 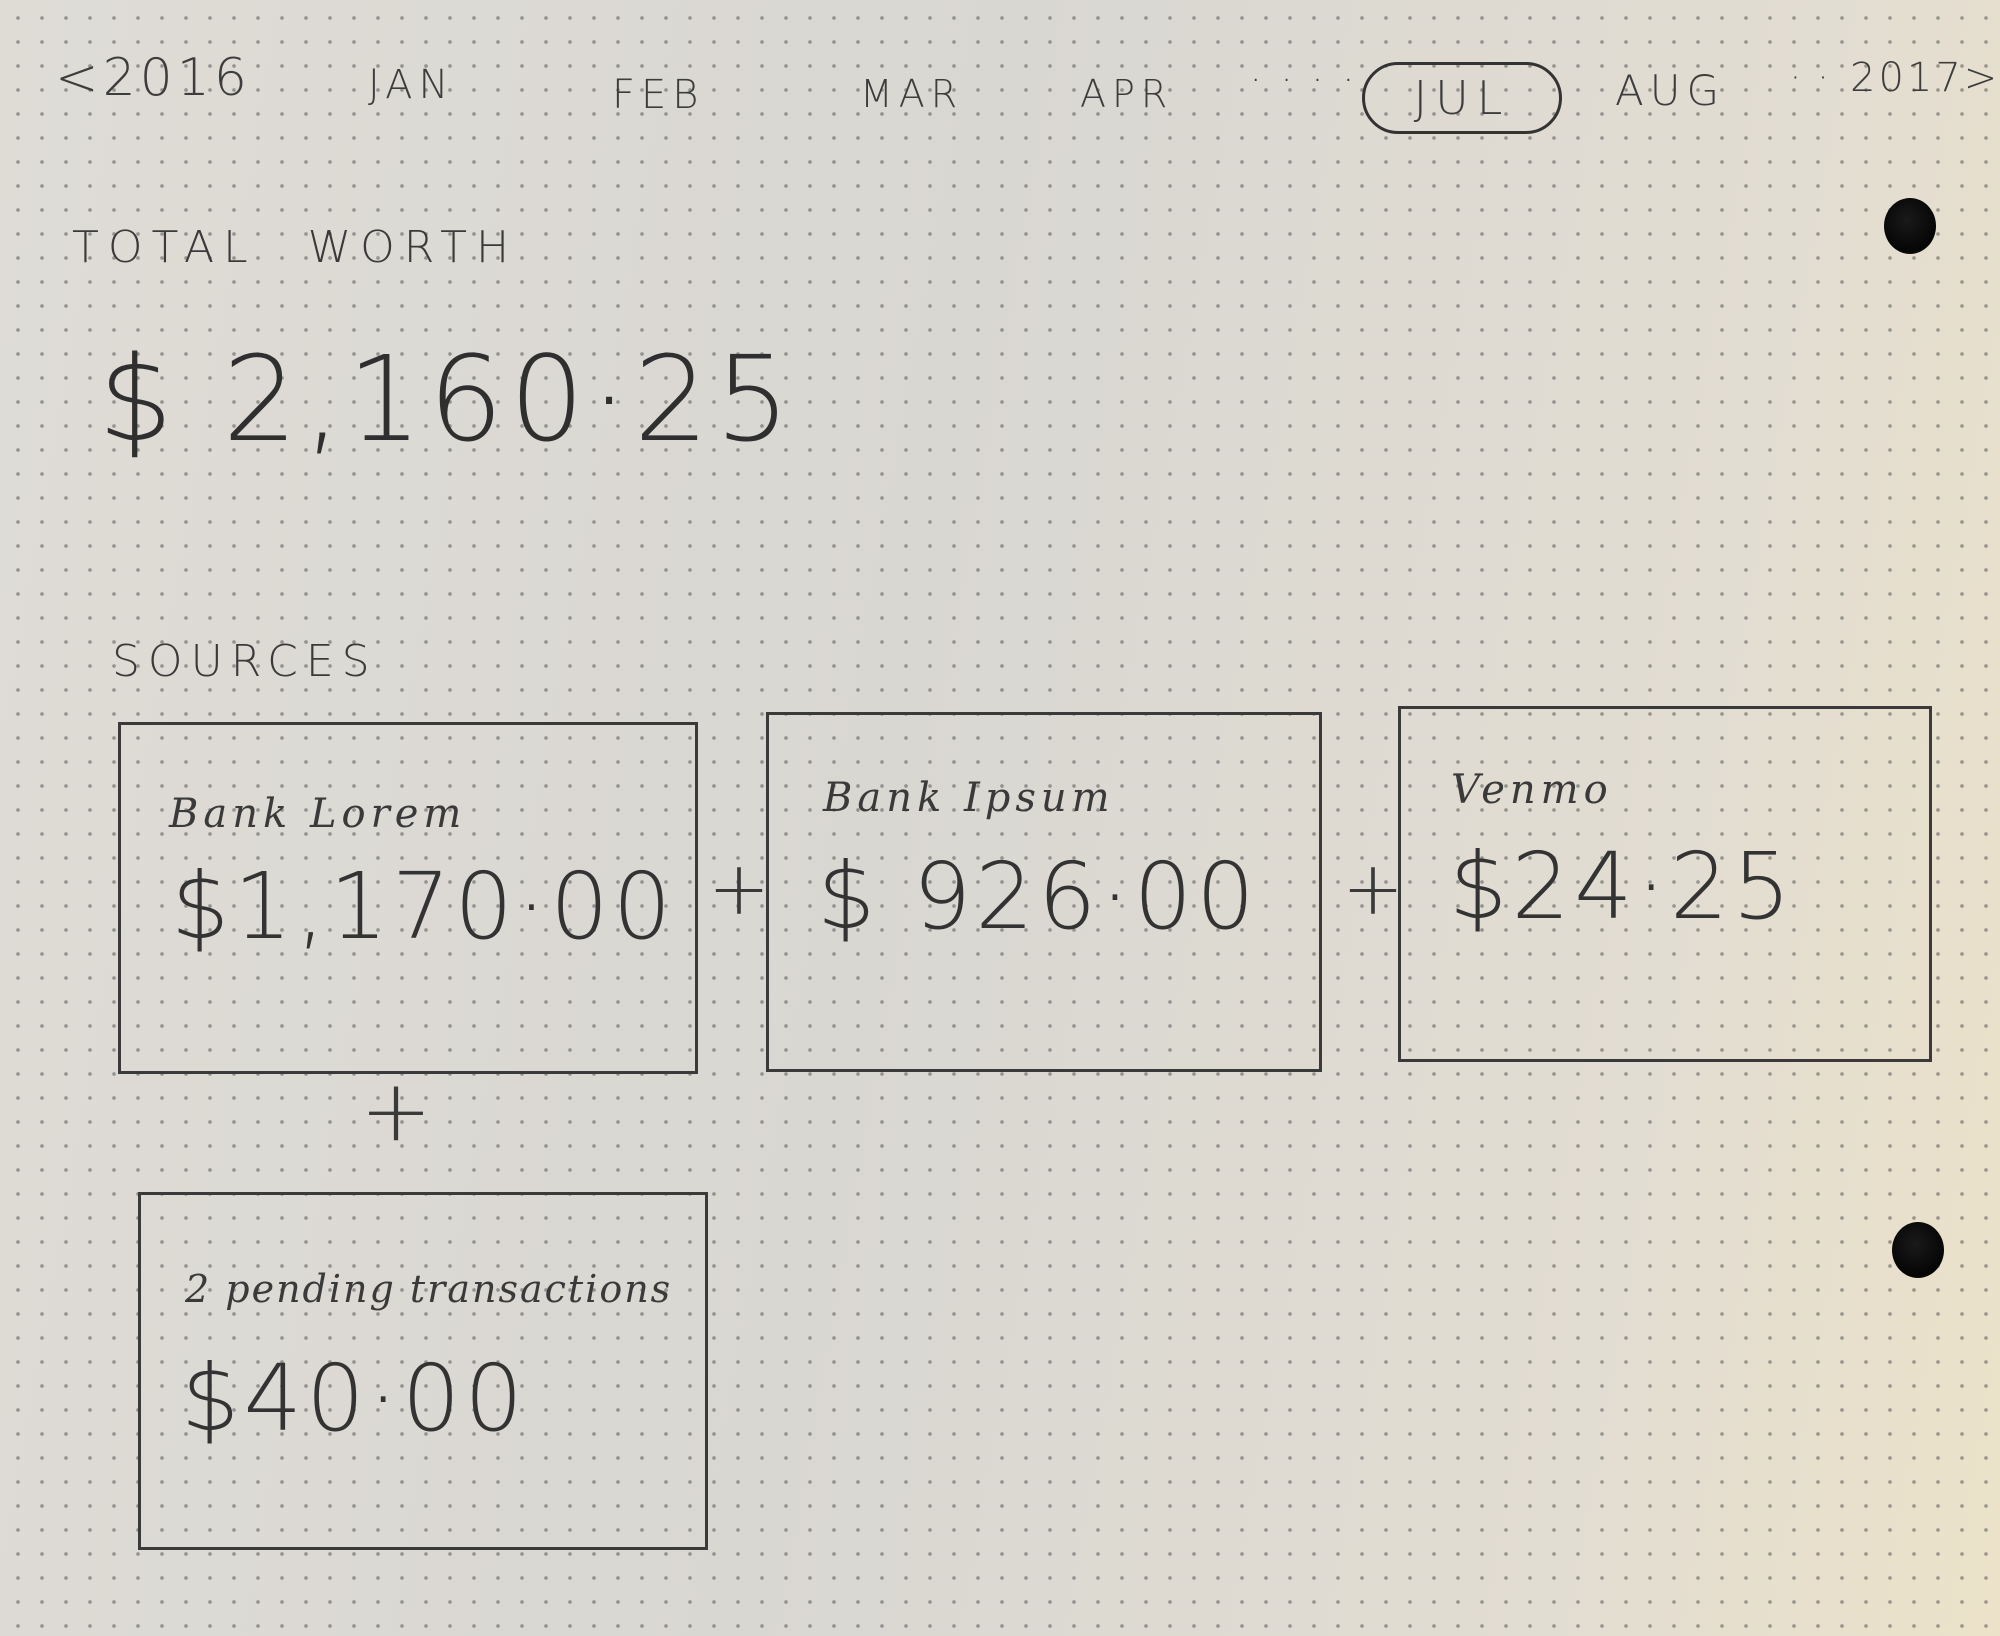 What do you see at coordinates (1925, 78) in the screenshot?
I see `next-year-link: 2017>` at bounding box center [1925, 78].